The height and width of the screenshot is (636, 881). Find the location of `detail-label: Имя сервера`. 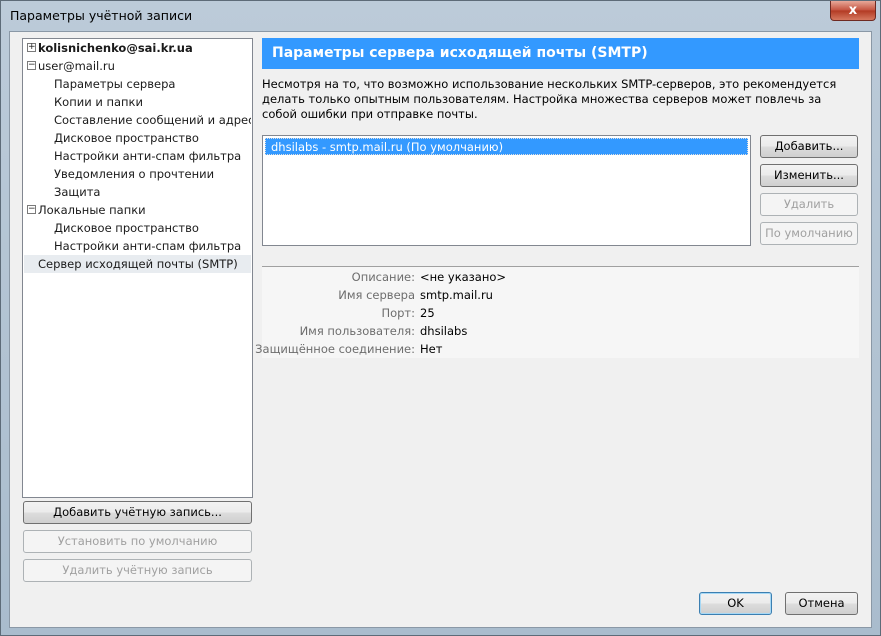

detail-label: Имя сервера is located at coordinates (376, 295).